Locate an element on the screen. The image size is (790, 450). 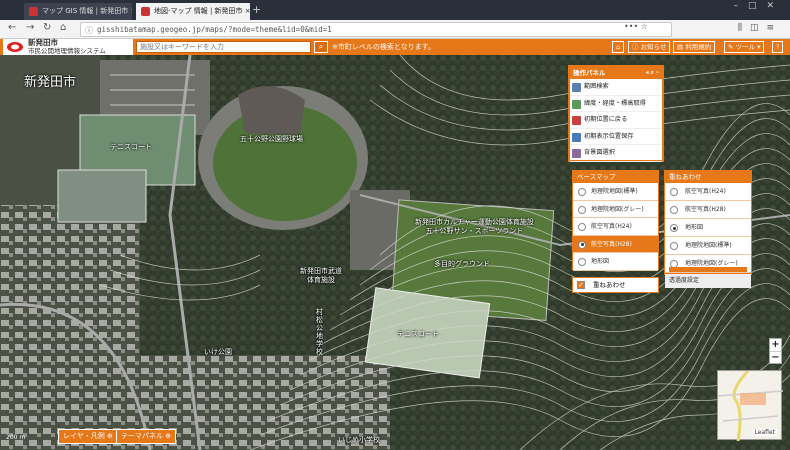
map-label-school: いじめ小学校 is located at coordinates (359, 440).